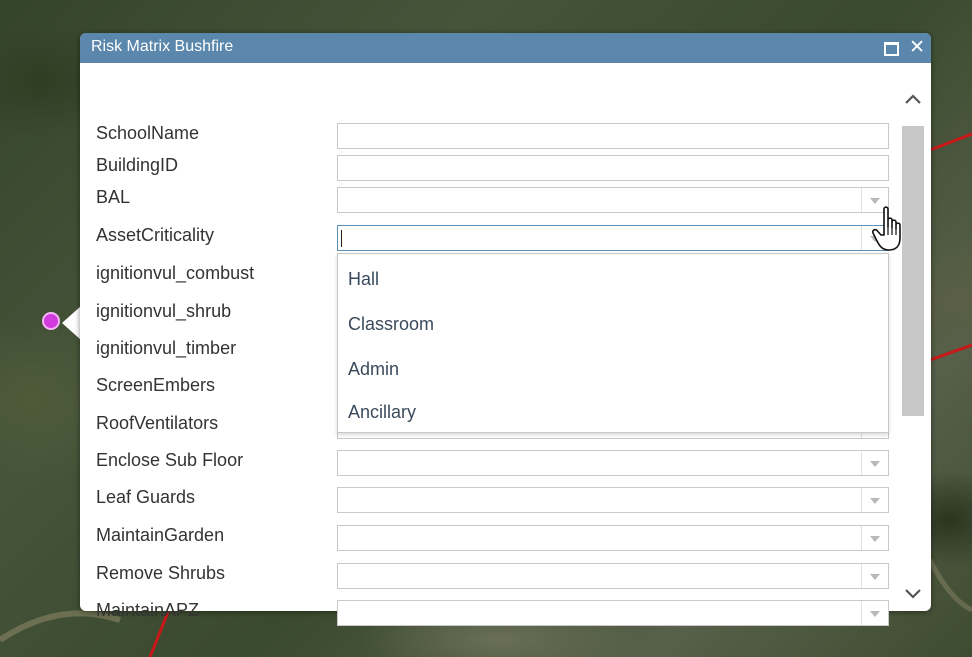  What do you see at coordinates (613, 463) in the screenshot?
I see `enclose-sub-floor-select` at bounding box center [613, 463].